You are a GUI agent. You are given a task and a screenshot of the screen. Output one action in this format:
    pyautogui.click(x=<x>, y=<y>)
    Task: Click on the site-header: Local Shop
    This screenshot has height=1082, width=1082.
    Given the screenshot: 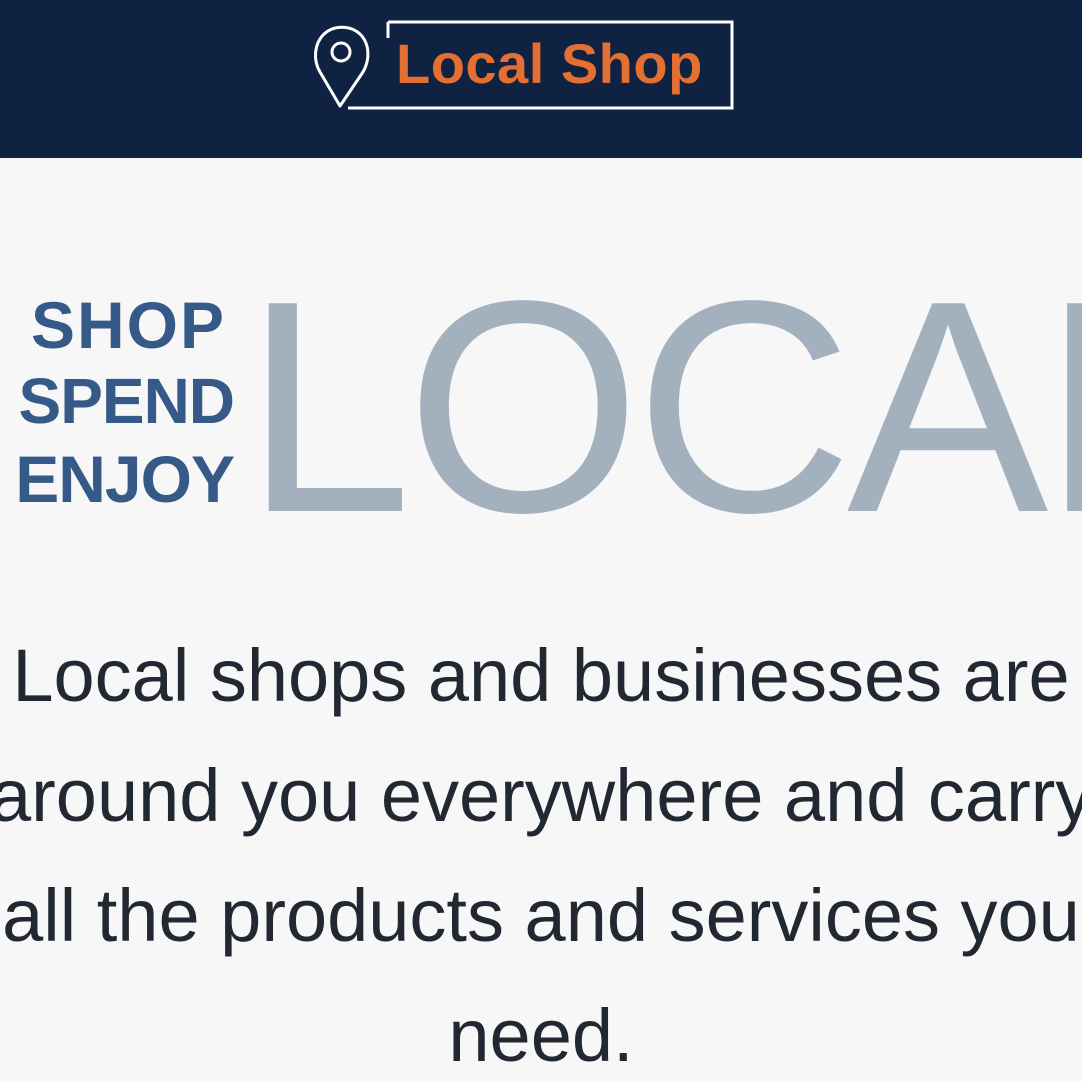 What is the action you would take?
    pyautogui.click(x=541, y=79)
    